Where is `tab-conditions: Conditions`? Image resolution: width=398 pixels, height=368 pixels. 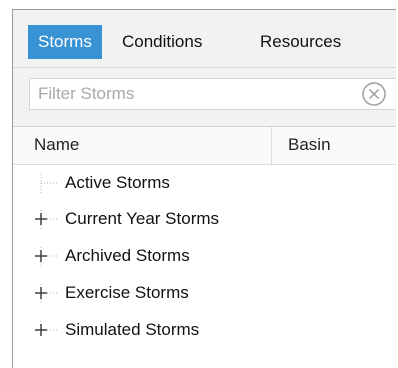 tab-conditions: Conditions is located at coordinates (162, 42).